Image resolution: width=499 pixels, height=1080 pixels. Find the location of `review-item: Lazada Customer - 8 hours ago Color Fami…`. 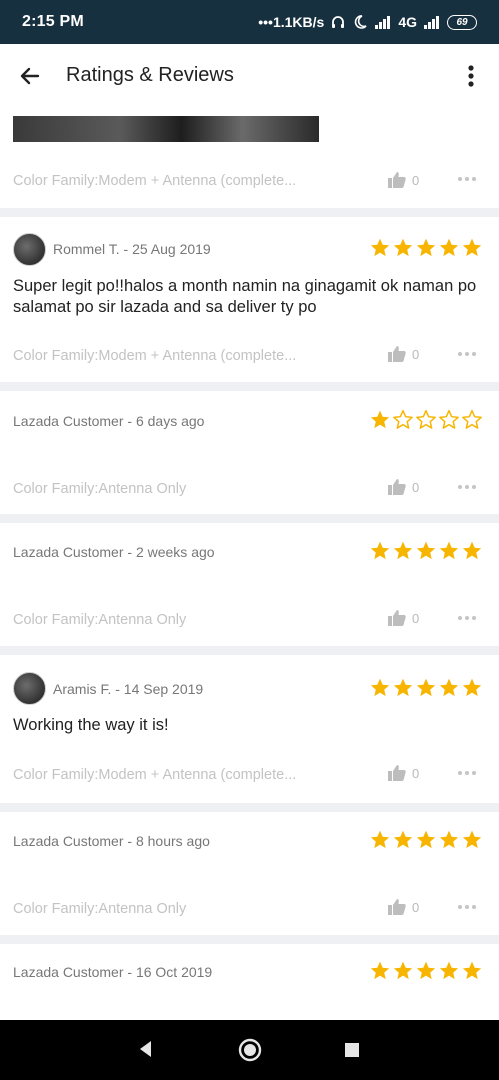

review-item: Lazada Customer - 8 hours ago Color Fami… is located at coordinates (249, 873).